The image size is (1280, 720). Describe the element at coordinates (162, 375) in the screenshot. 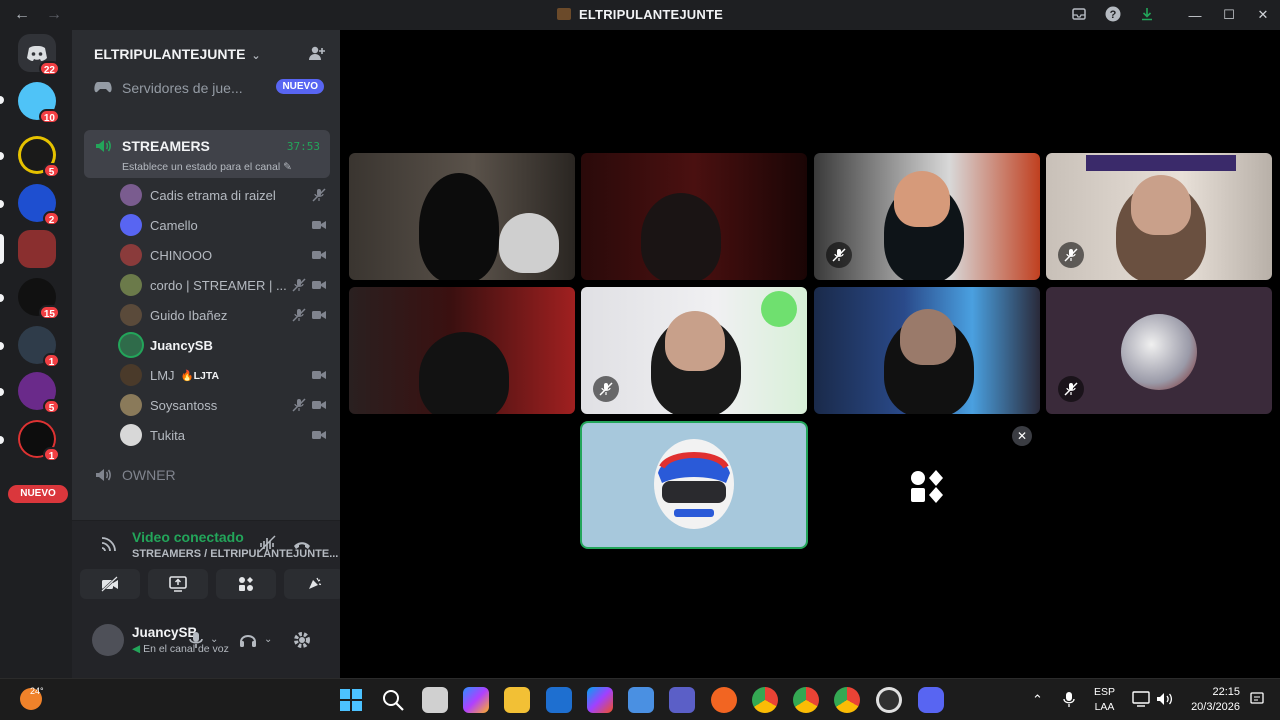

I see `member-name: LMJ` at that location.